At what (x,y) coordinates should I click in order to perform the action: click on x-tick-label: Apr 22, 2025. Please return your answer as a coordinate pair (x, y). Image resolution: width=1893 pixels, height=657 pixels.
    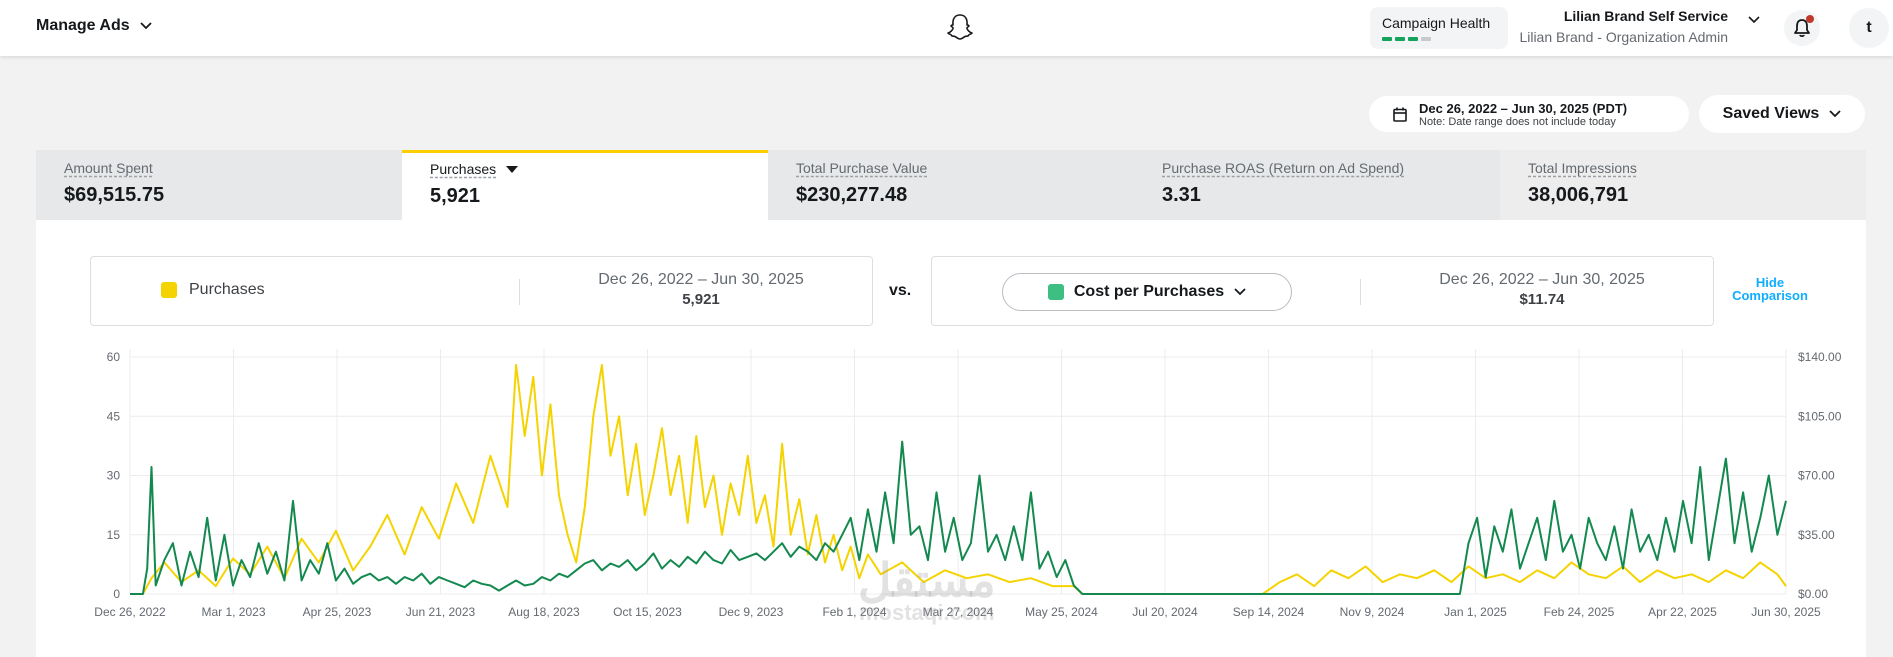
    Looking at the image, I should click on (1682, 612).